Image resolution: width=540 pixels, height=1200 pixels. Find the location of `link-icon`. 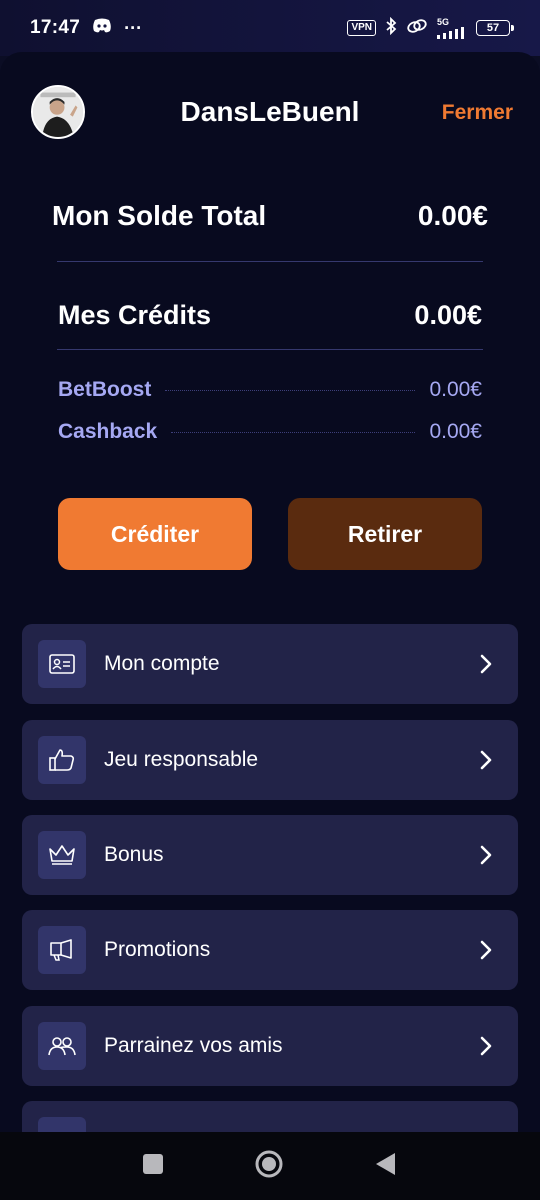

link-icon is located at coordinates (417, 28).